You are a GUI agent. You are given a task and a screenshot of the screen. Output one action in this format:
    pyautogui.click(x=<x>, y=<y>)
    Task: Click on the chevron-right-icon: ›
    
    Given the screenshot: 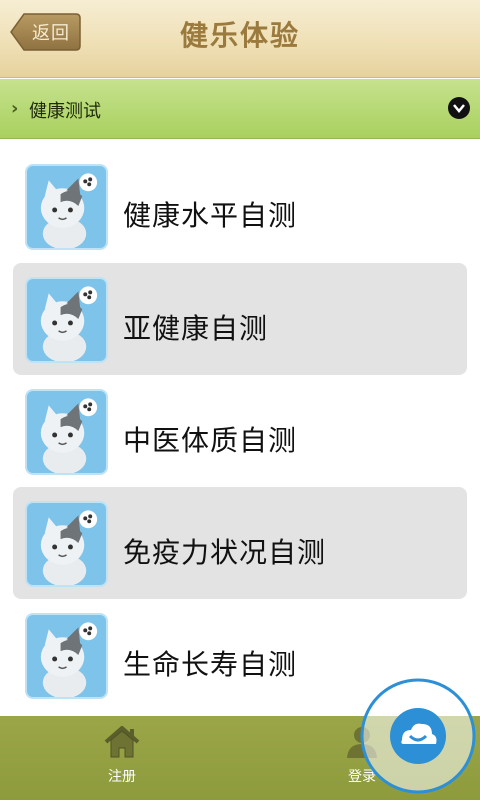 What is the action you would take?
    pyautogui.click(x=15, y=108)
    